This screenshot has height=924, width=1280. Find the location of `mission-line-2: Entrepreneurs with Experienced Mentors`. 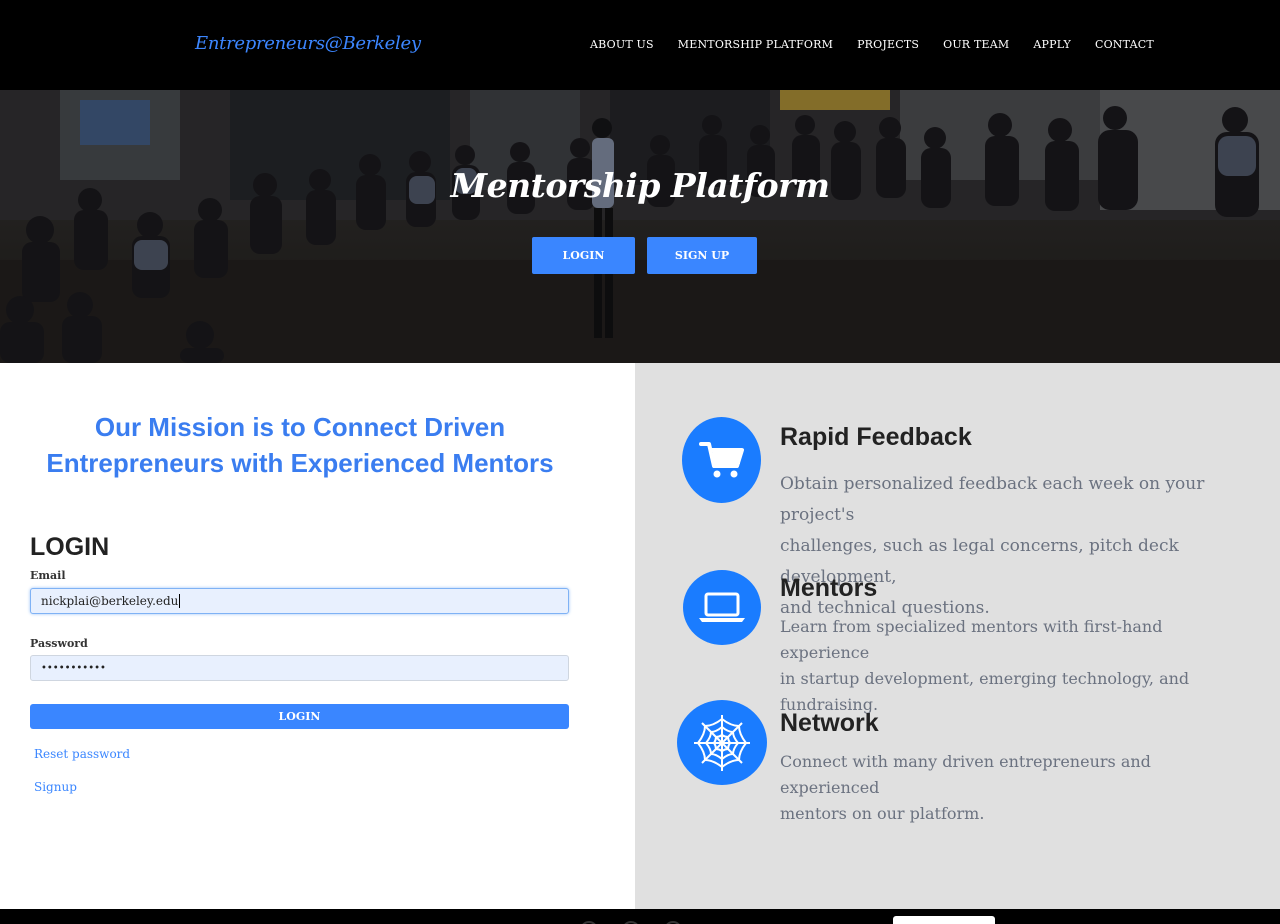

mission-line-2: Entrepreneurs with Experienced Mentors is located at coordinates (300, 463).